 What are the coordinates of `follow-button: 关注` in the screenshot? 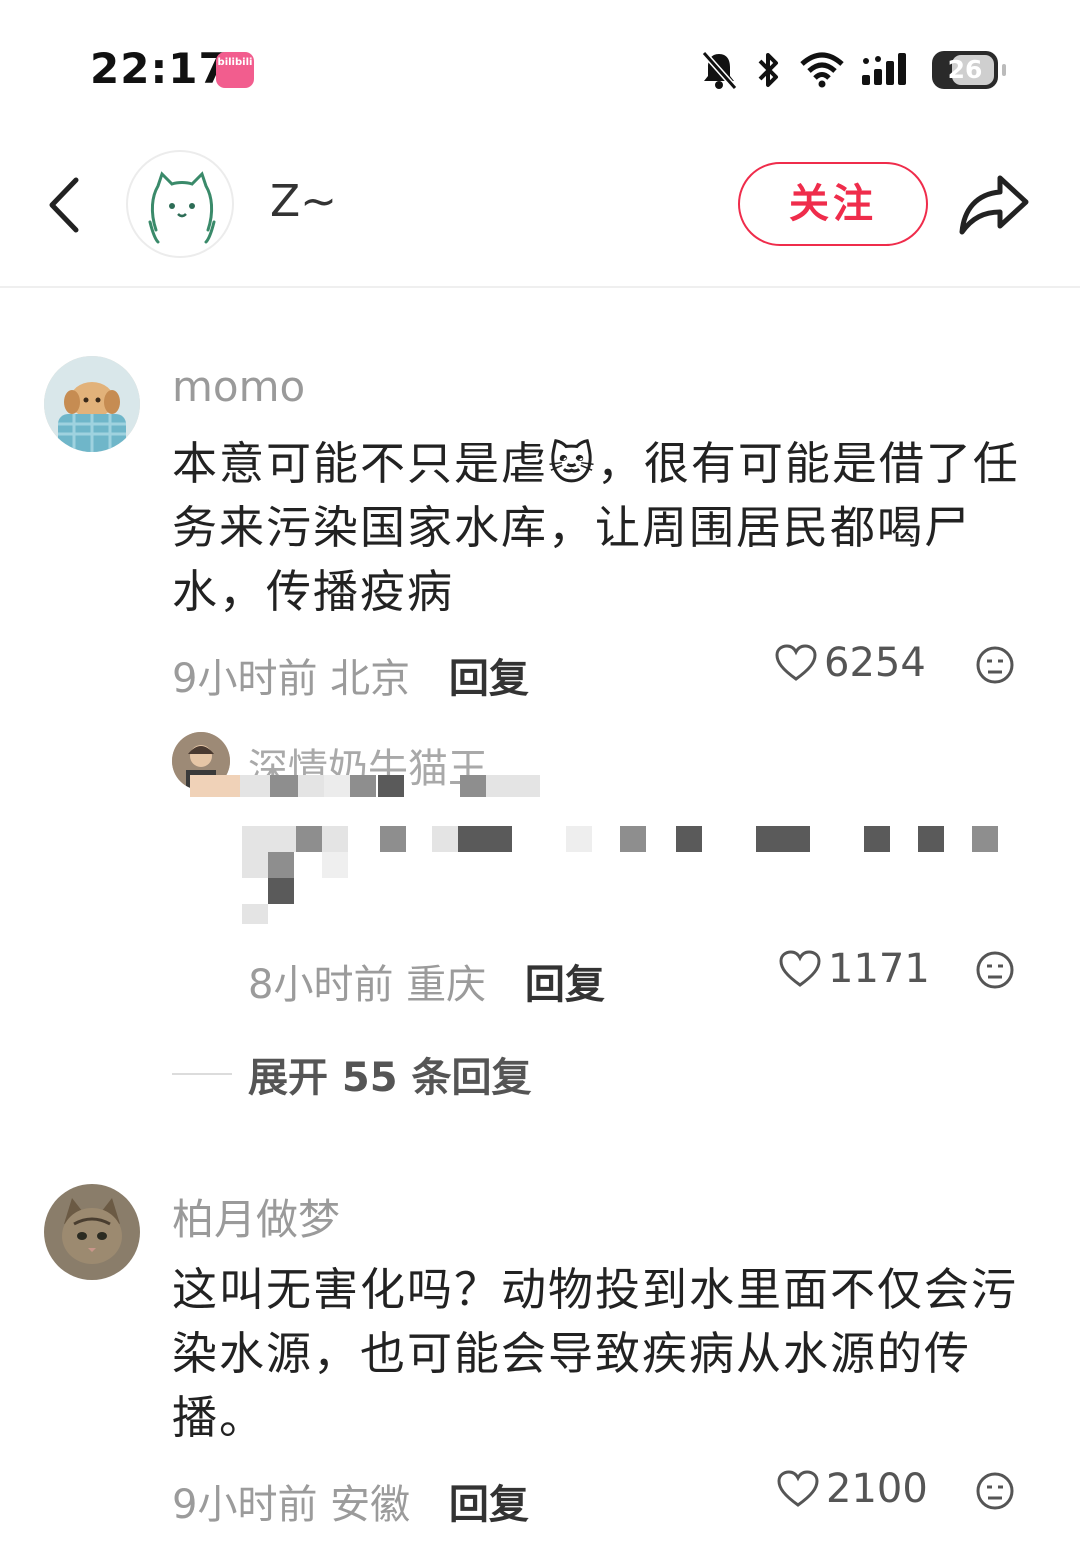 It's located at (833, 204).